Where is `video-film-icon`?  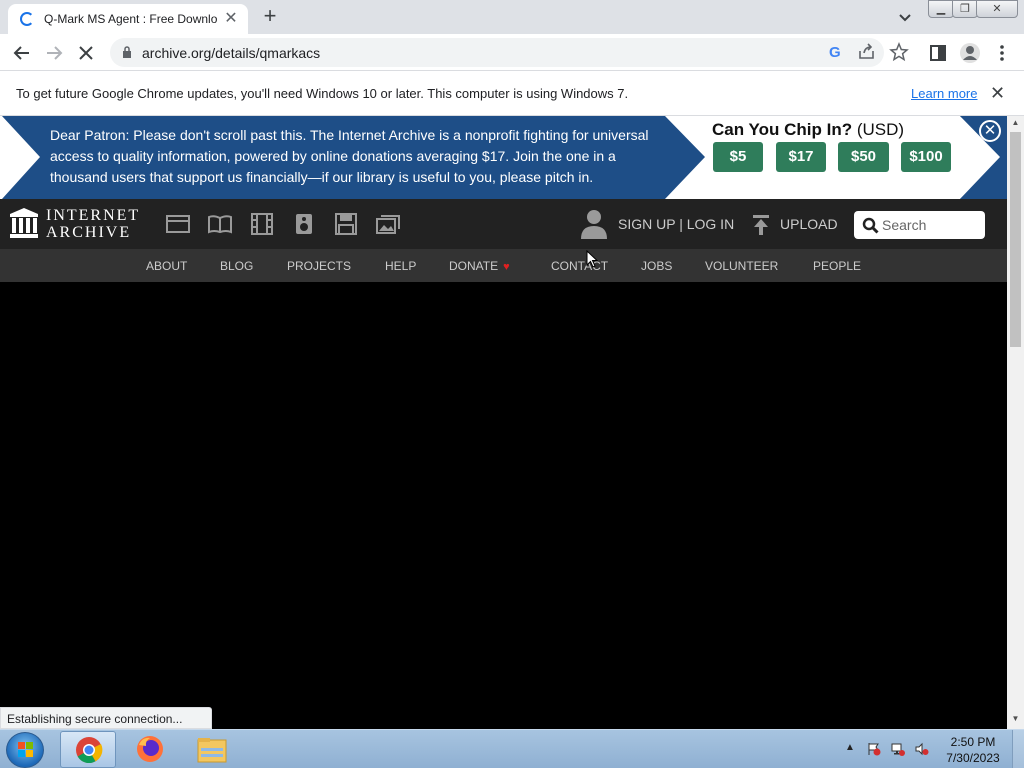 video-film-icon is located at coordinates (262, 224).